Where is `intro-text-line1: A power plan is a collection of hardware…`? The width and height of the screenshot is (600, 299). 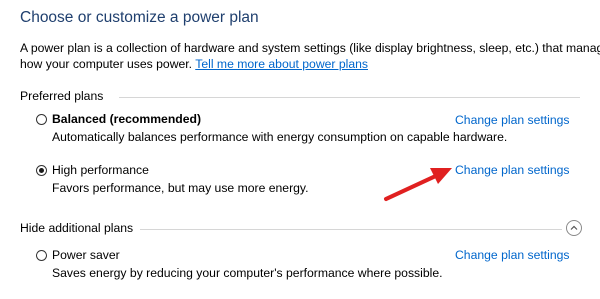 intro-text-line1: A power plan is a collection of hardware… is located at coordinates (310, 48).